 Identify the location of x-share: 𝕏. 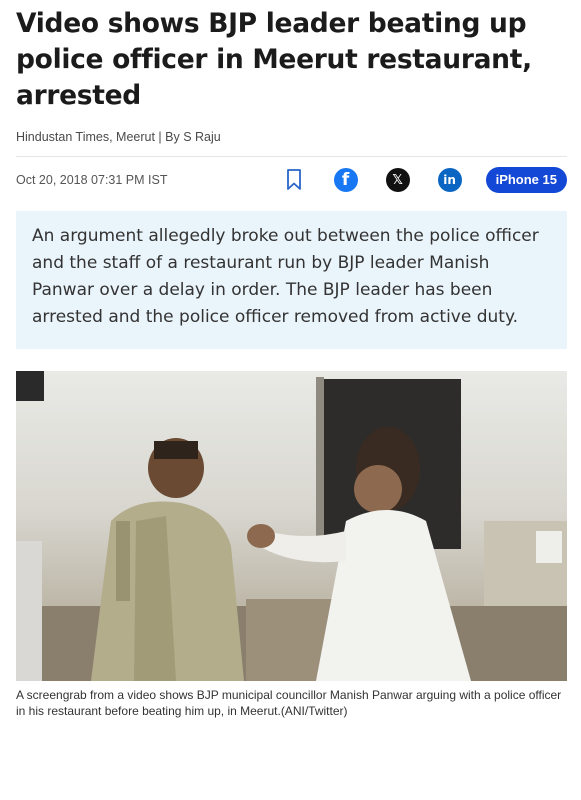
(397, 180).